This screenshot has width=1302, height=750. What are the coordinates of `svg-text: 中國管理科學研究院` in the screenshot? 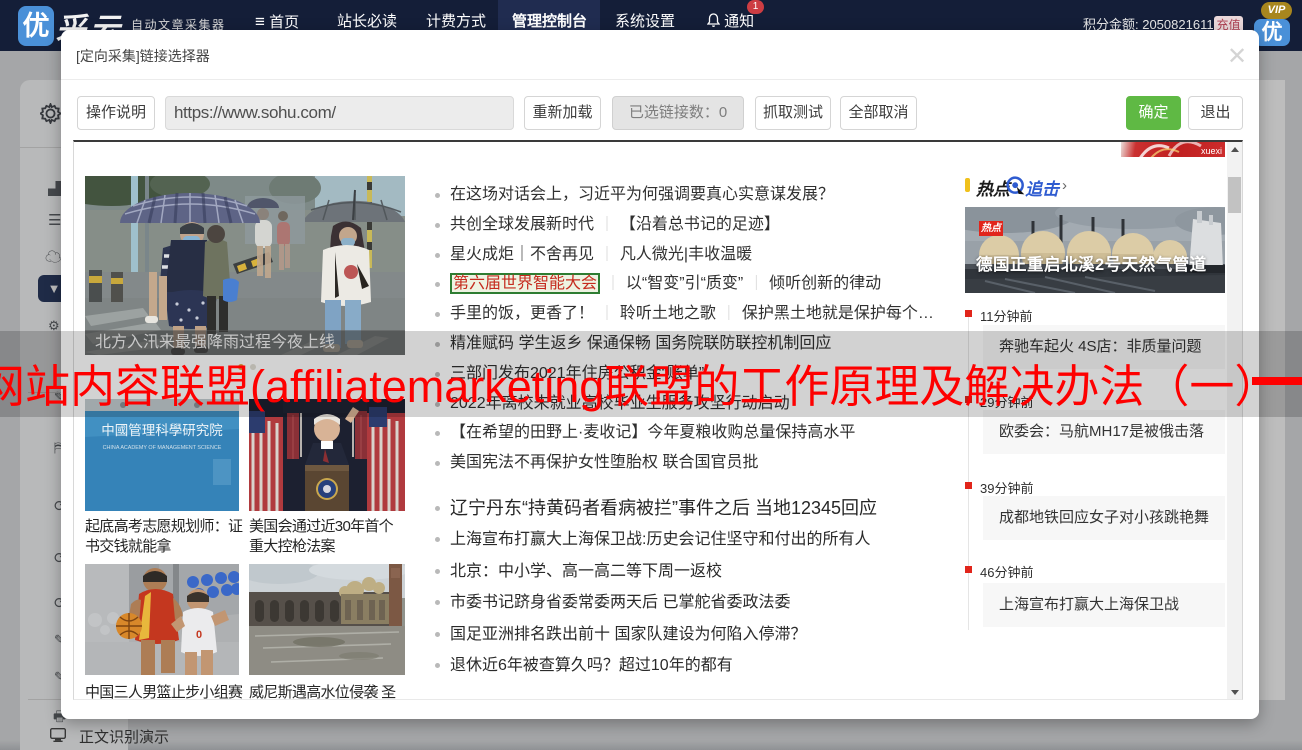 It's located at (162, 430).